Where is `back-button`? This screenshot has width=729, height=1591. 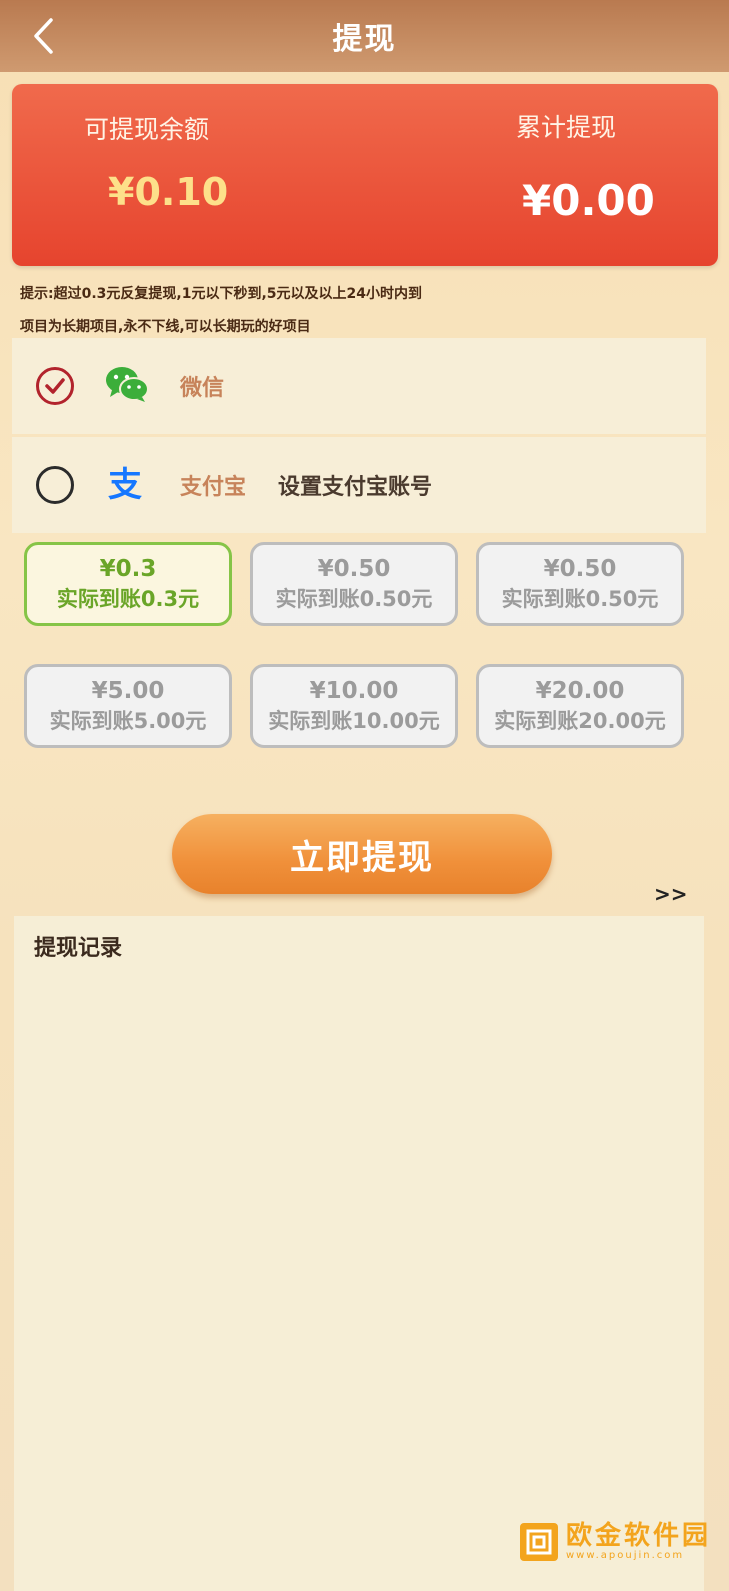 back-button is located at coordinates (43, 36).